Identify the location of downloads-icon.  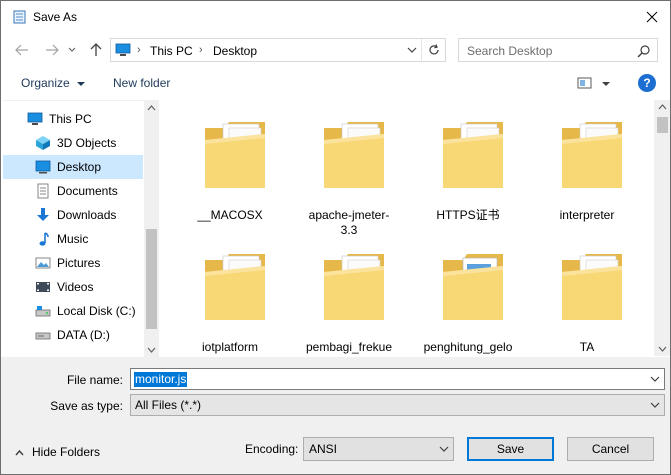
(43, 215).